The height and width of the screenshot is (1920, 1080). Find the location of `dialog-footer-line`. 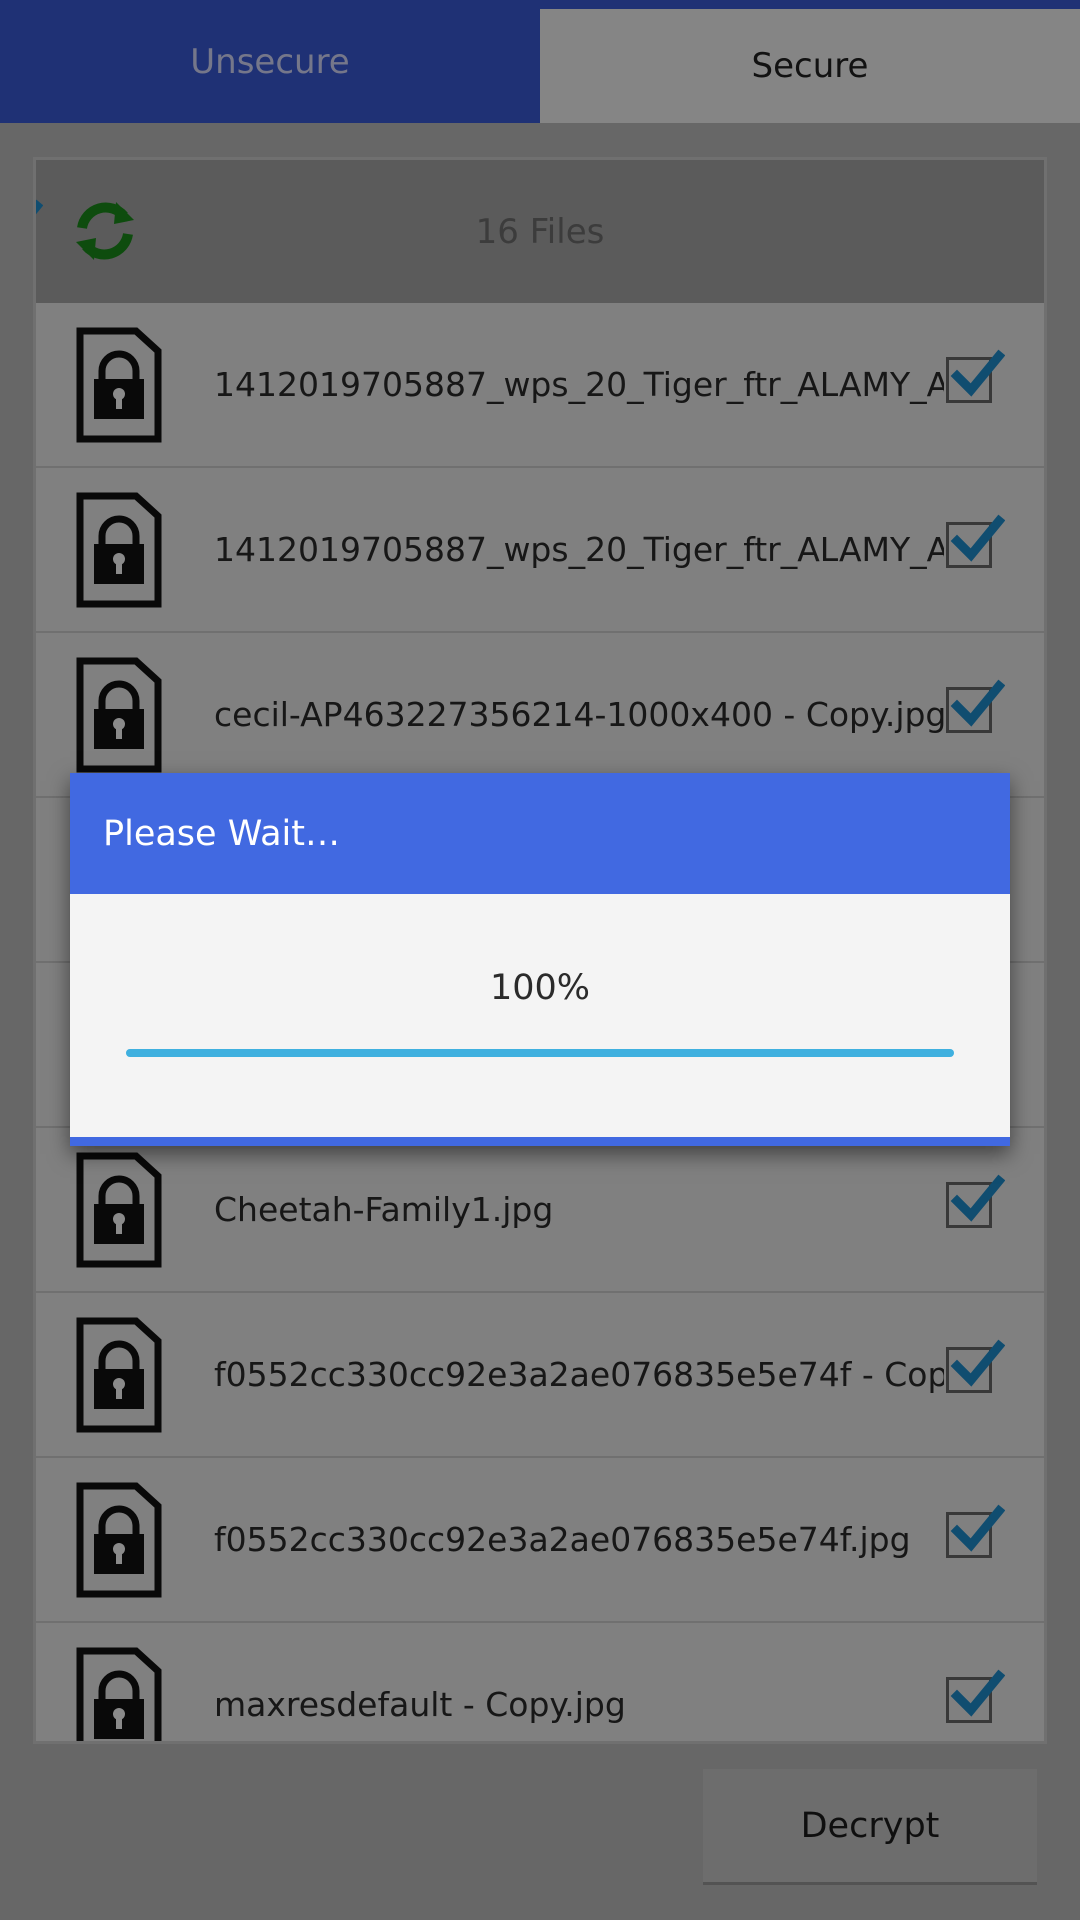

dialog-footer-line is located at coordinates (540, 1141).